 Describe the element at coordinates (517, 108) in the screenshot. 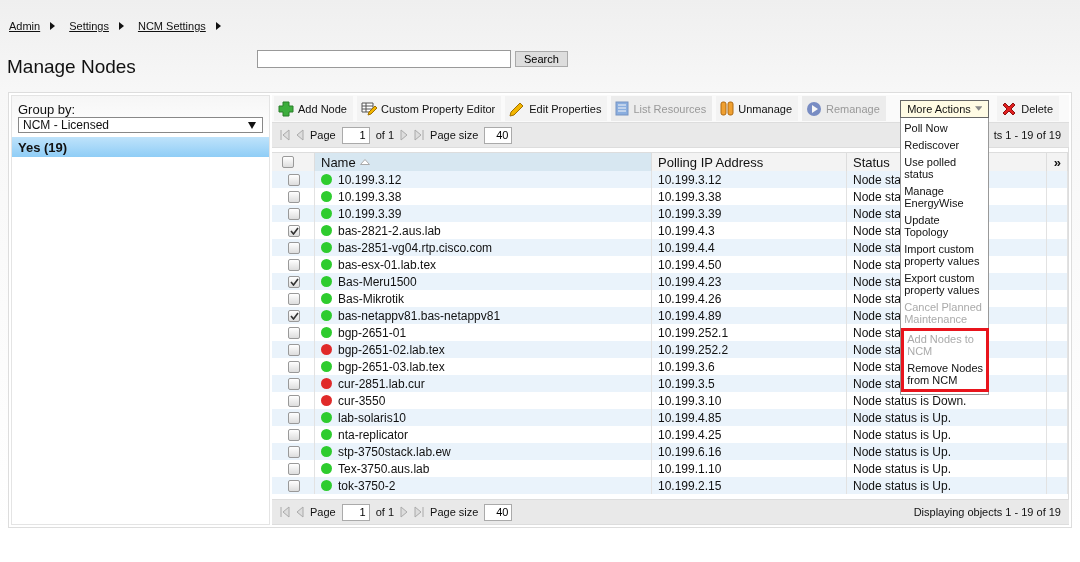

I see `pencil-icon` at that location.